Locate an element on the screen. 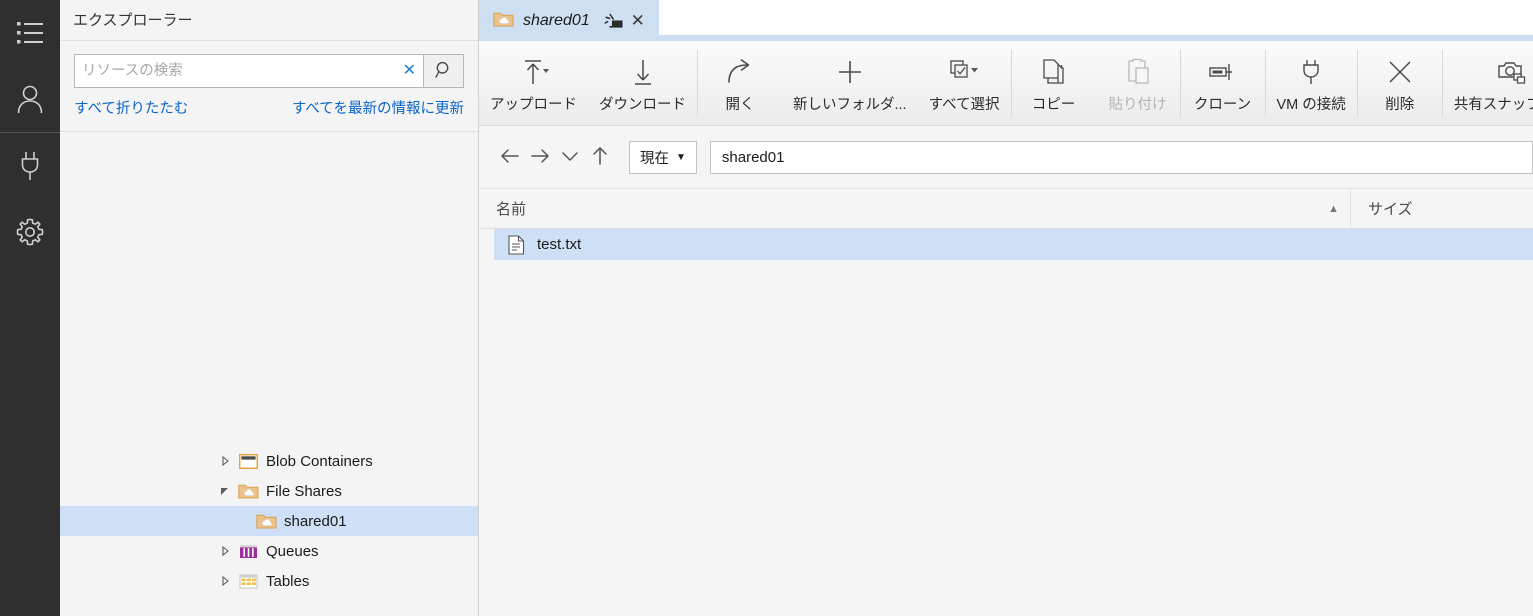 The height and width of the screenshot is (616, 1533). toolbar-button-label: アップロード is located at coordinates (533, 105).